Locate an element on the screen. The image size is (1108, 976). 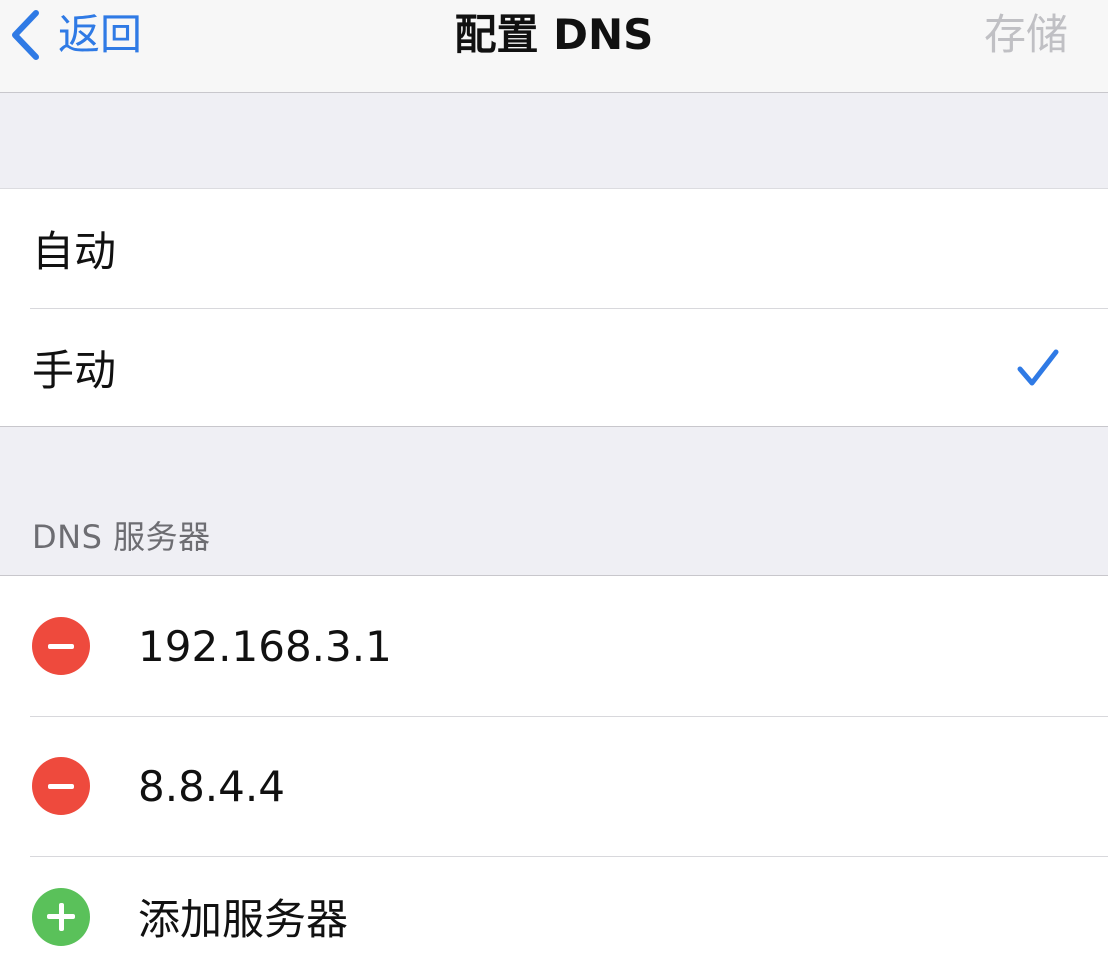
option-manual-label: 手动 is located at coordinates (74, 370).